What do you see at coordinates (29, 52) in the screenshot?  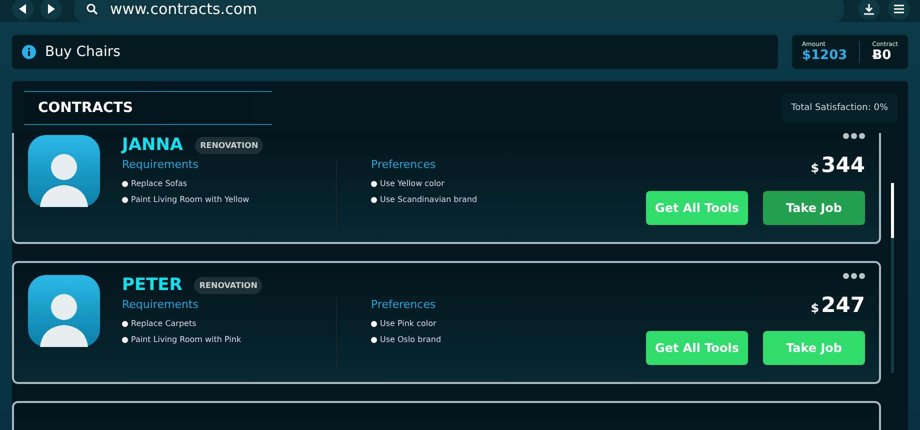 I see `info-icon` at bounding box center [29, 52].